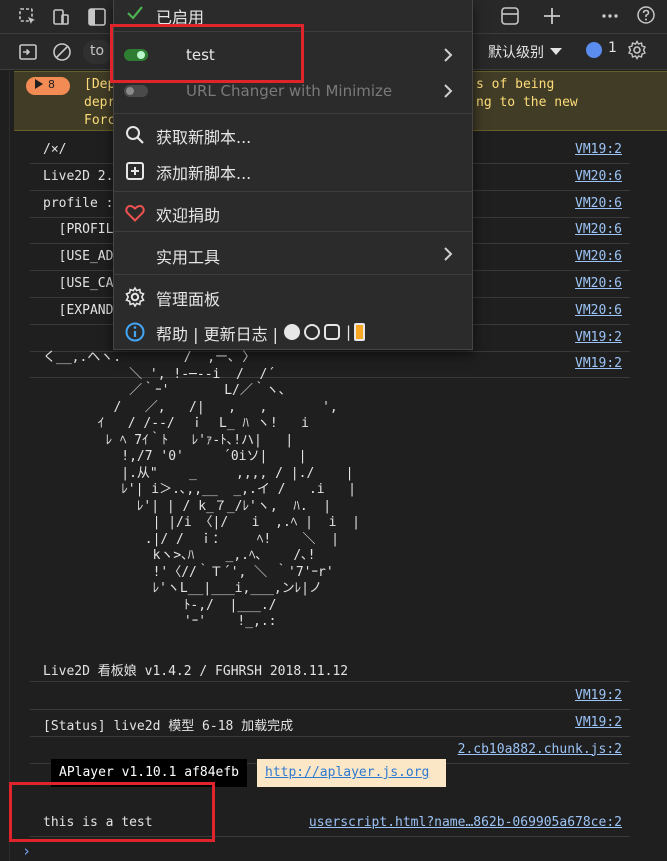 The image size is (667, 861). I want to click on console-row: VM19:2, so click(330, 696).